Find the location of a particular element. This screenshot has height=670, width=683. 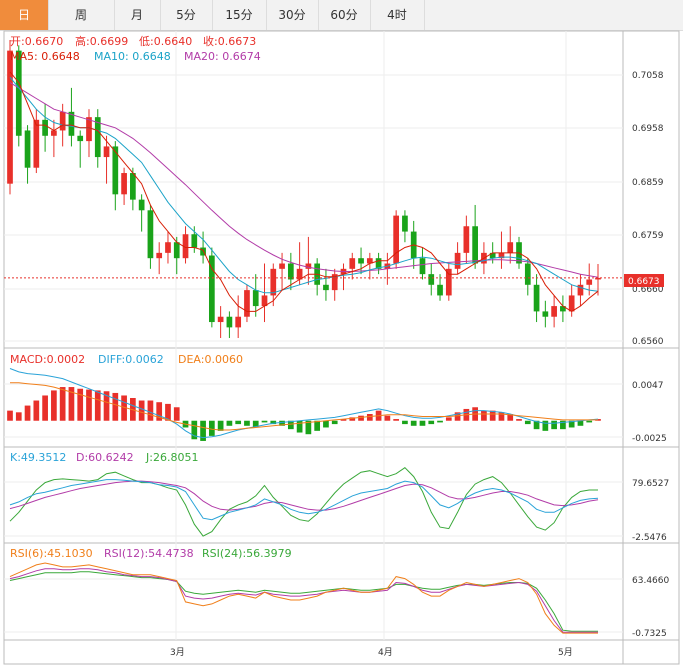

current-price-label: 0.6673 is located at coordinates (644, 282).